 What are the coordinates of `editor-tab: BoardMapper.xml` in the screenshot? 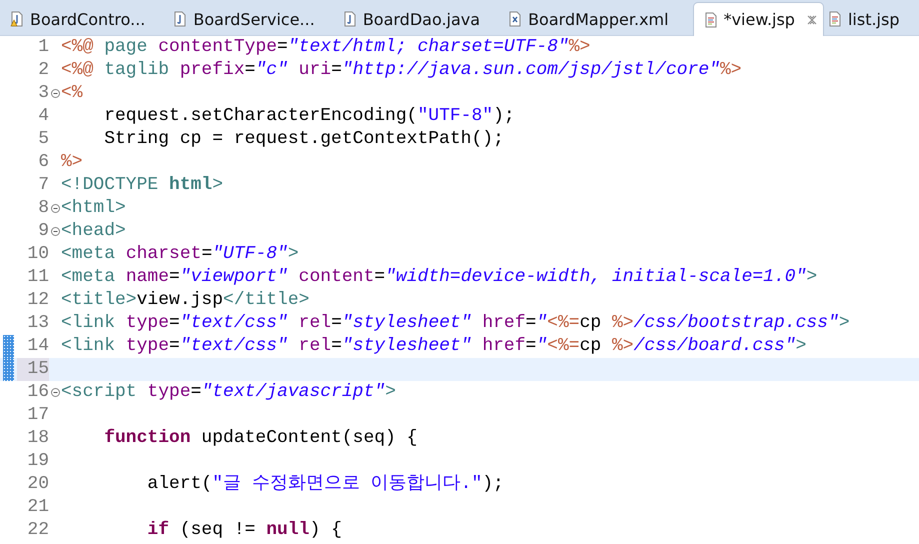 It's located at (598, 19).